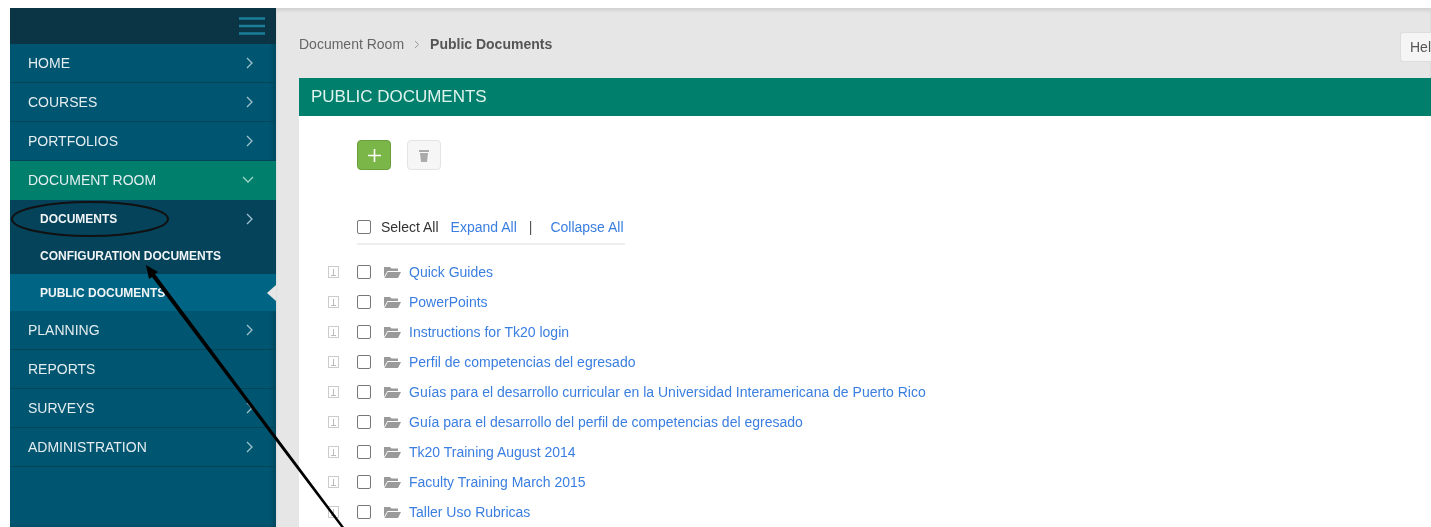  I want to click on breadcrumb-item: Public Documents, so click(491, 44).